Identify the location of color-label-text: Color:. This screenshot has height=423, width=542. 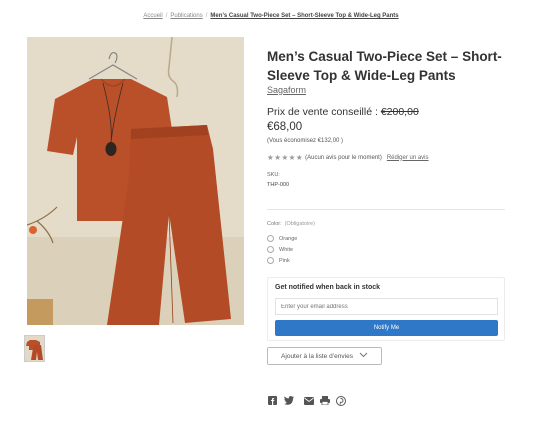
(274, 224).